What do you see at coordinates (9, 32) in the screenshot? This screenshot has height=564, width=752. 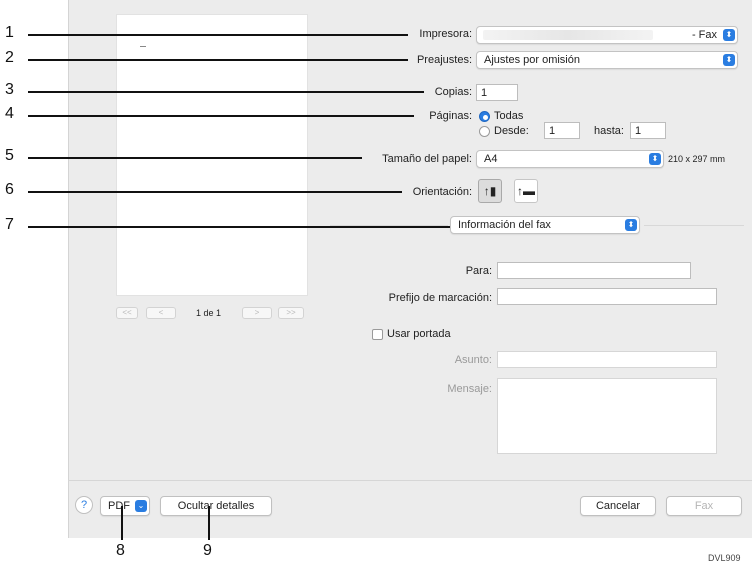 I see `callout-1: 1` at bounding box center [9, 32].